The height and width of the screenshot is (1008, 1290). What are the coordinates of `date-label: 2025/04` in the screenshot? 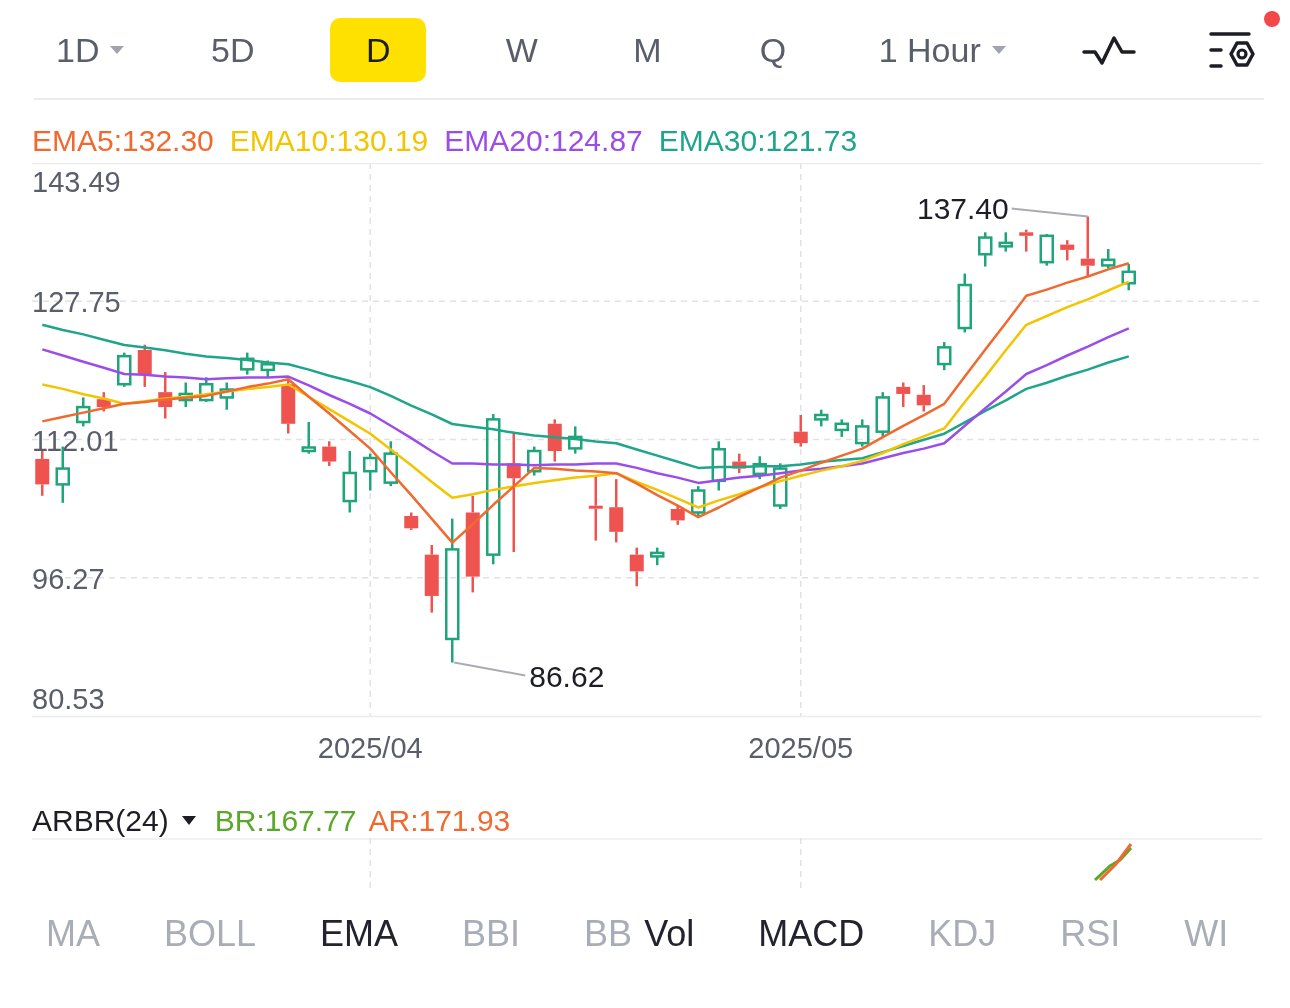 It's located at (370, 748).